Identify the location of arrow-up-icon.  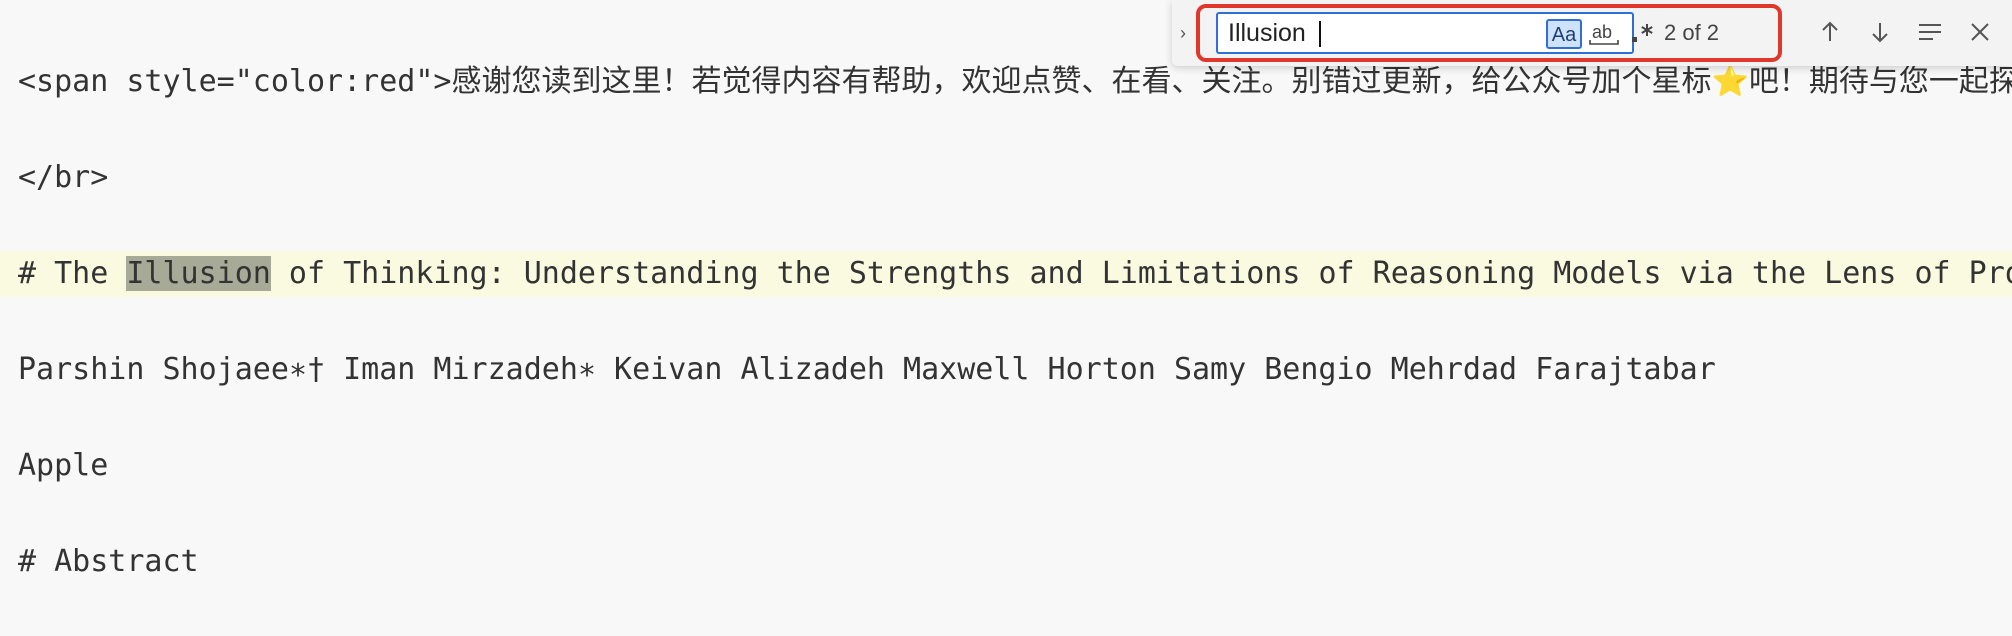
(1830, 32).